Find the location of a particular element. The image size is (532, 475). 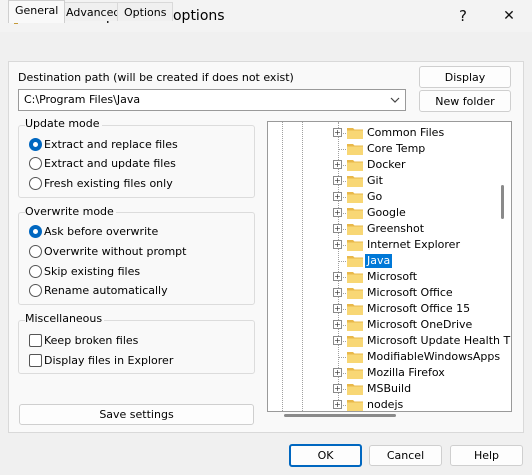

folder-name: Internet Explorer is located at coordinates (413, 245).